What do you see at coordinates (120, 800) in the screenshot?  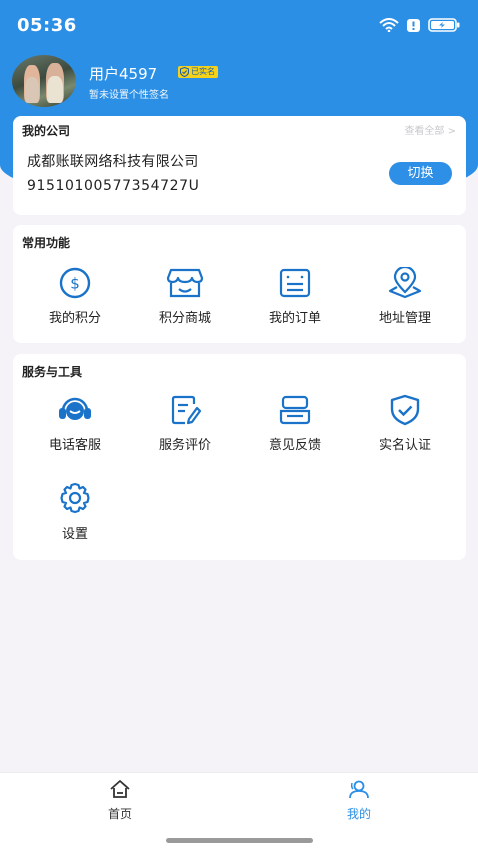 I see `tab-home: 首页` at bounding box center [120, 800].